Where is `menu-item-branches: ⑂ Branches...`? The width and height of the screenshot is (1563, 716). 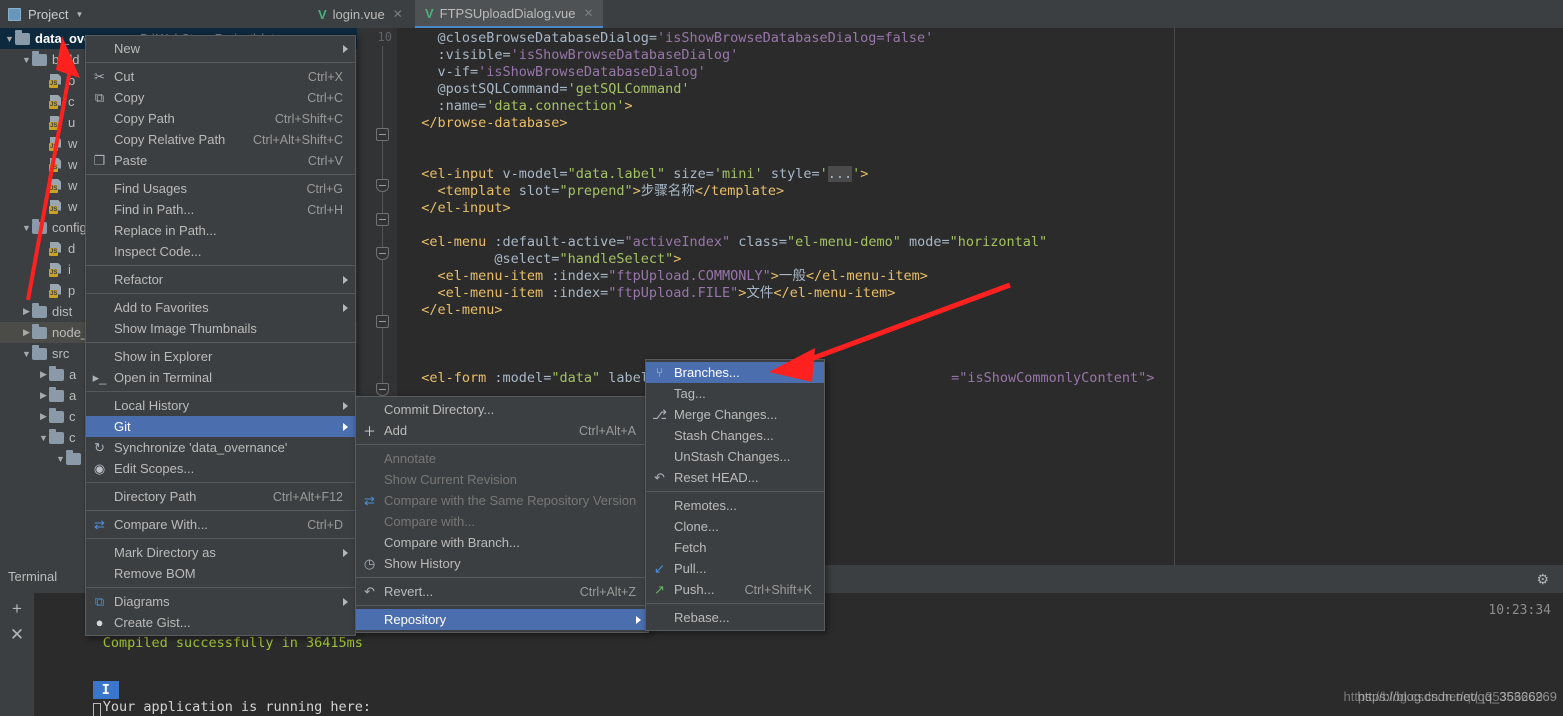
menu-item-branches: ⑂ Branches... is located at coordinates (735, 372).